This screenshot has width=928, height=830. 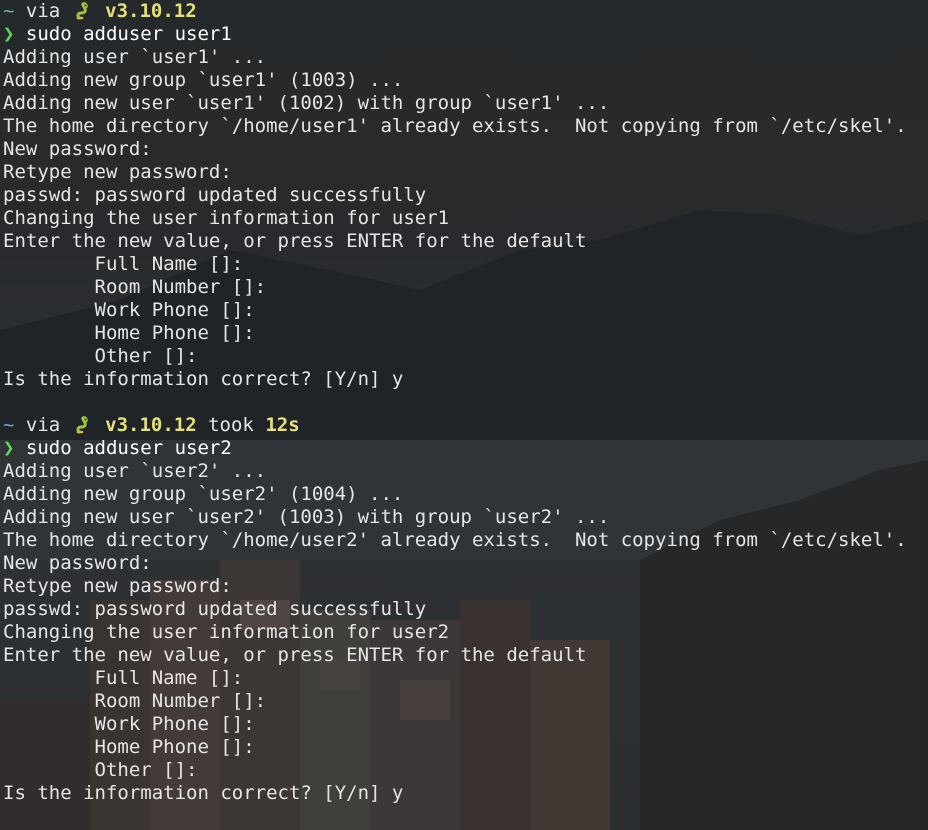 I want to click on output-line: Changing the user information for user1, so click(x=226, y=218).